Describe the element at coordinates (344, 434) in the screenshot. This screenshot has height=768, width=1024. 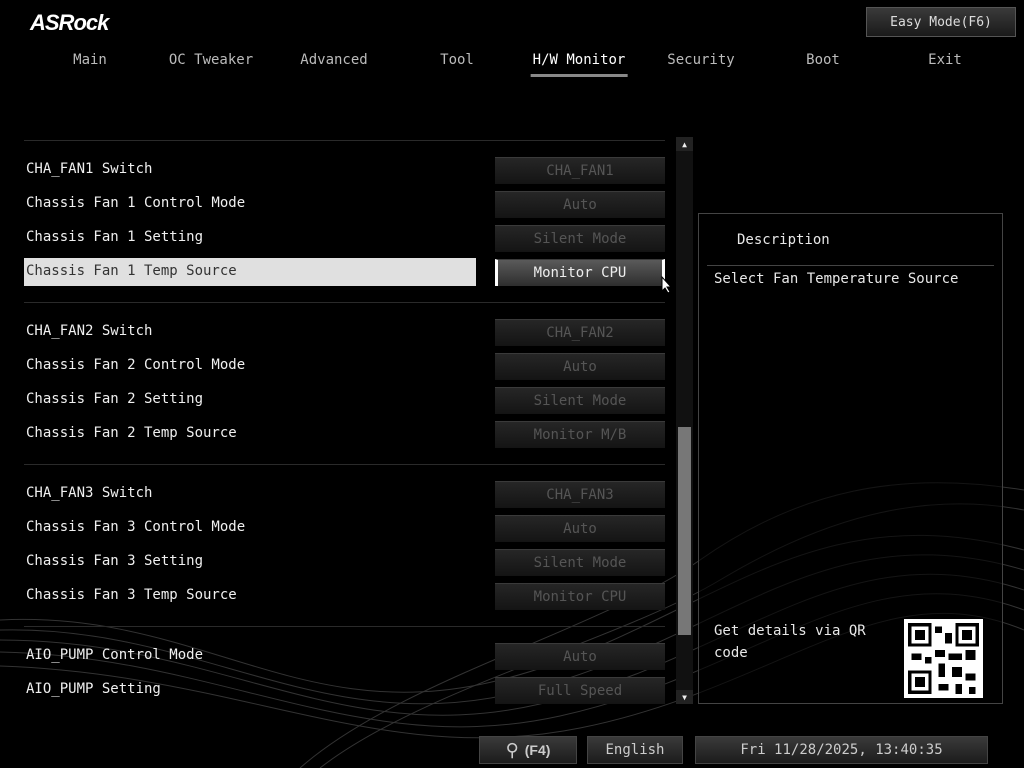
I see `setting-row: Chassis Fan 2 Temp Source Monitor M/B` at that location.